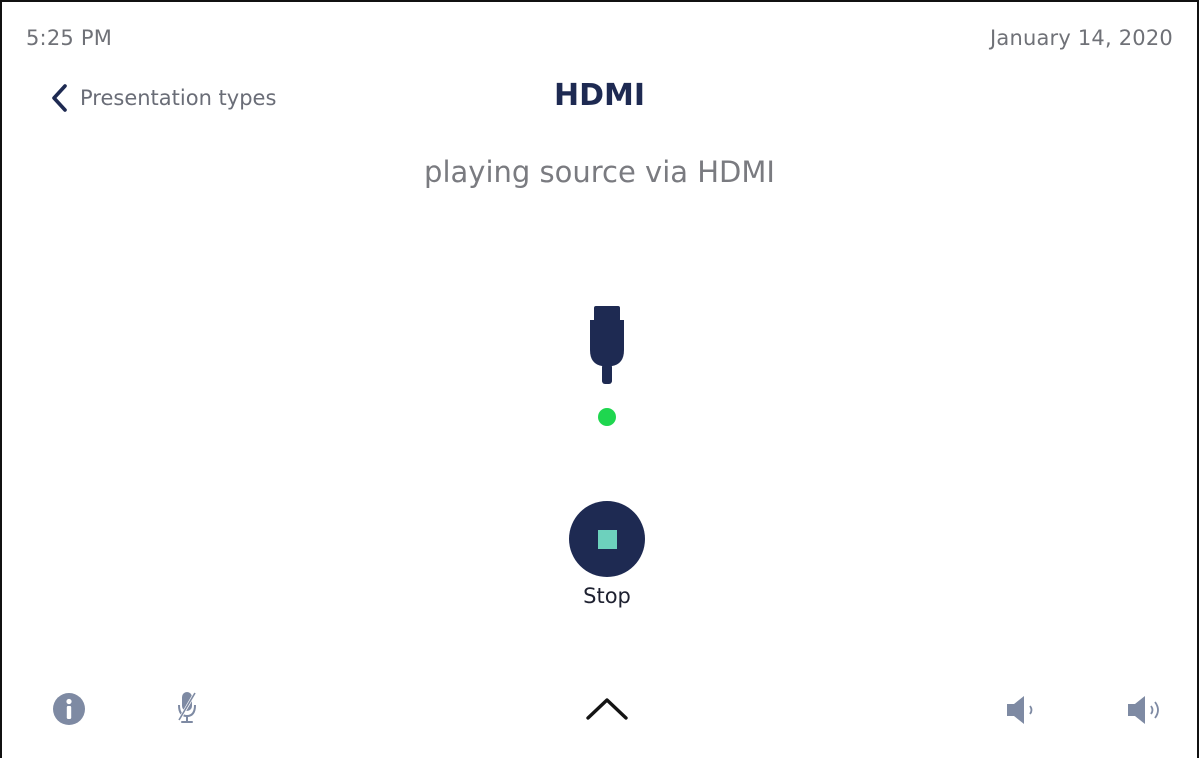  I want to click on stop-label: Stop, so click(607, 596).